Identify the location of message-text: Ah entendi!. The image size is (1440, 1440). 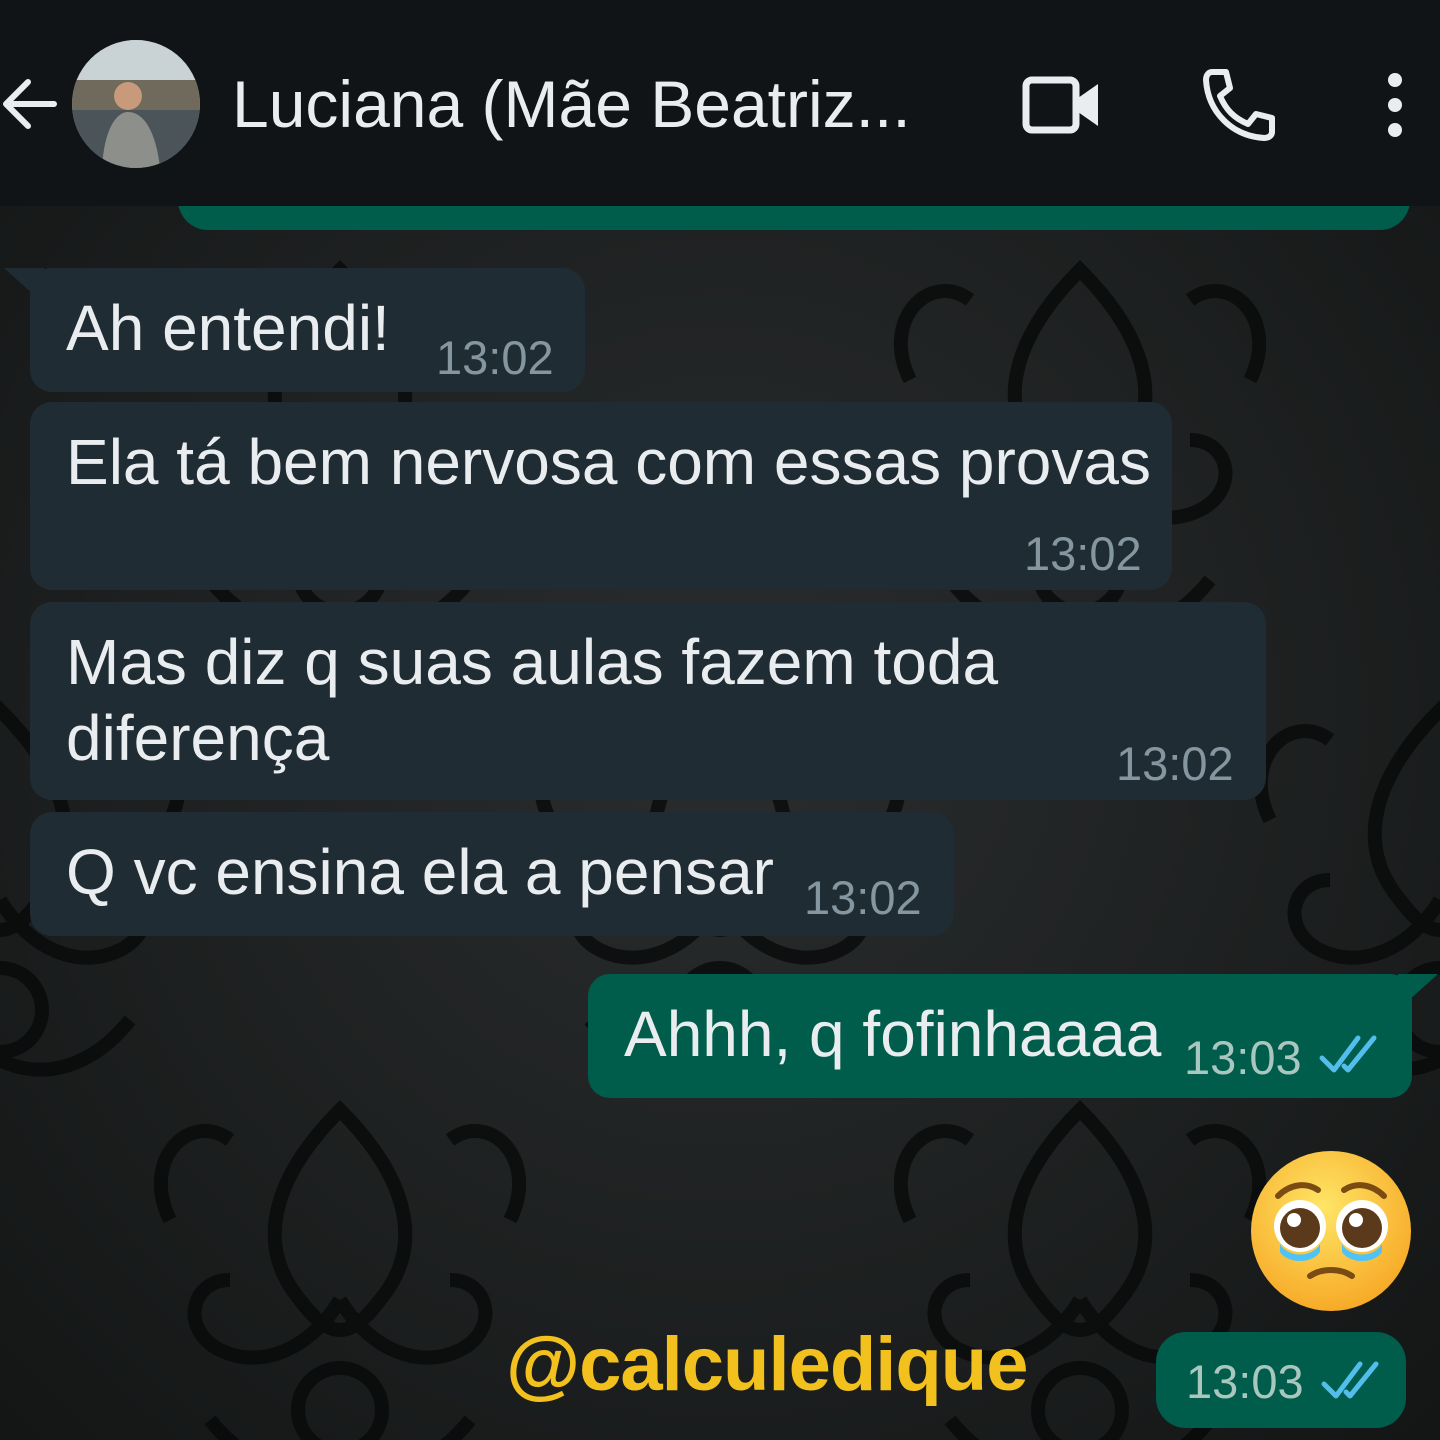
(228, 328).